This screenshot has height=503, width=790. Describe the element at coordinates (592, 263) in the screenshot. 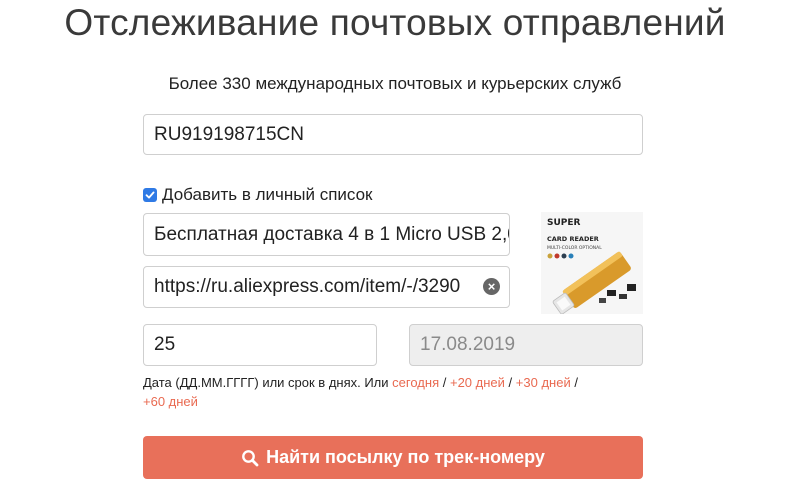

I see `product-thumbnail: SUPER CARD READER MULTI-COLOR OPTIONAL` at that location.